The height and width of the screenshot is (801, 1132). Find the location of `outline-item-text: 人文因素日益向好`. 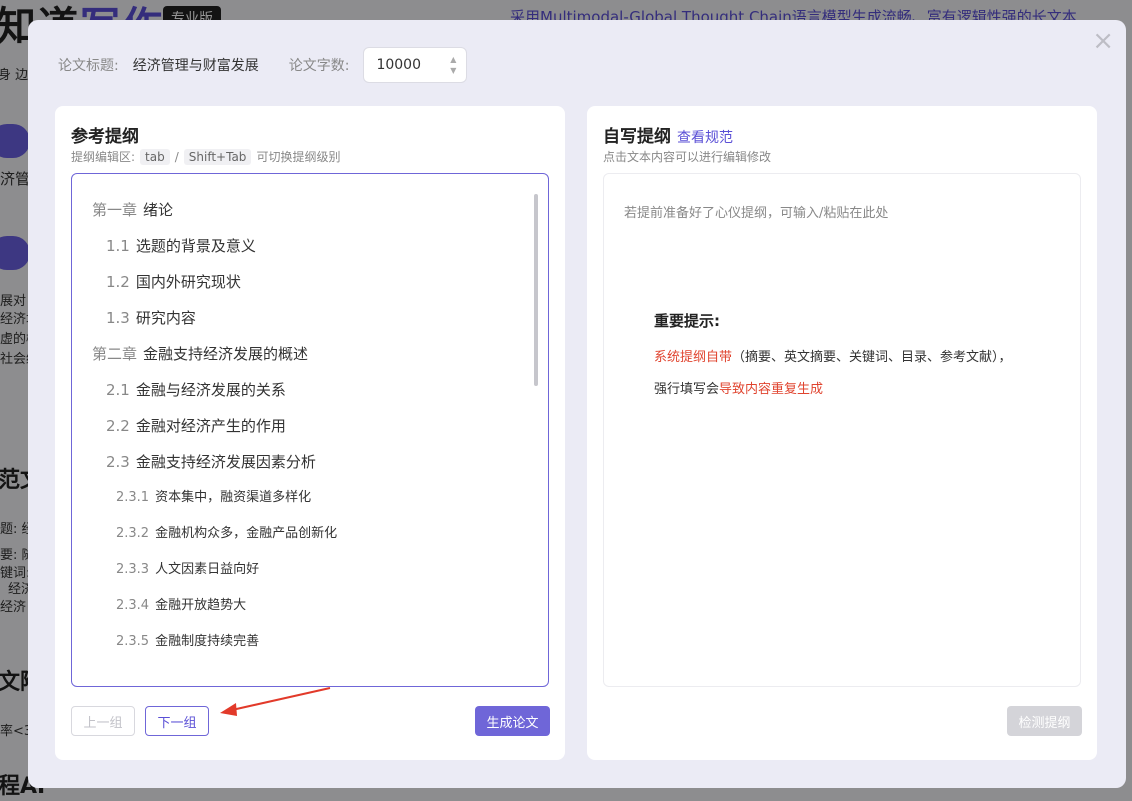

outline-item-text: 人文因素日益向好 is located at coordinates (207, 569).